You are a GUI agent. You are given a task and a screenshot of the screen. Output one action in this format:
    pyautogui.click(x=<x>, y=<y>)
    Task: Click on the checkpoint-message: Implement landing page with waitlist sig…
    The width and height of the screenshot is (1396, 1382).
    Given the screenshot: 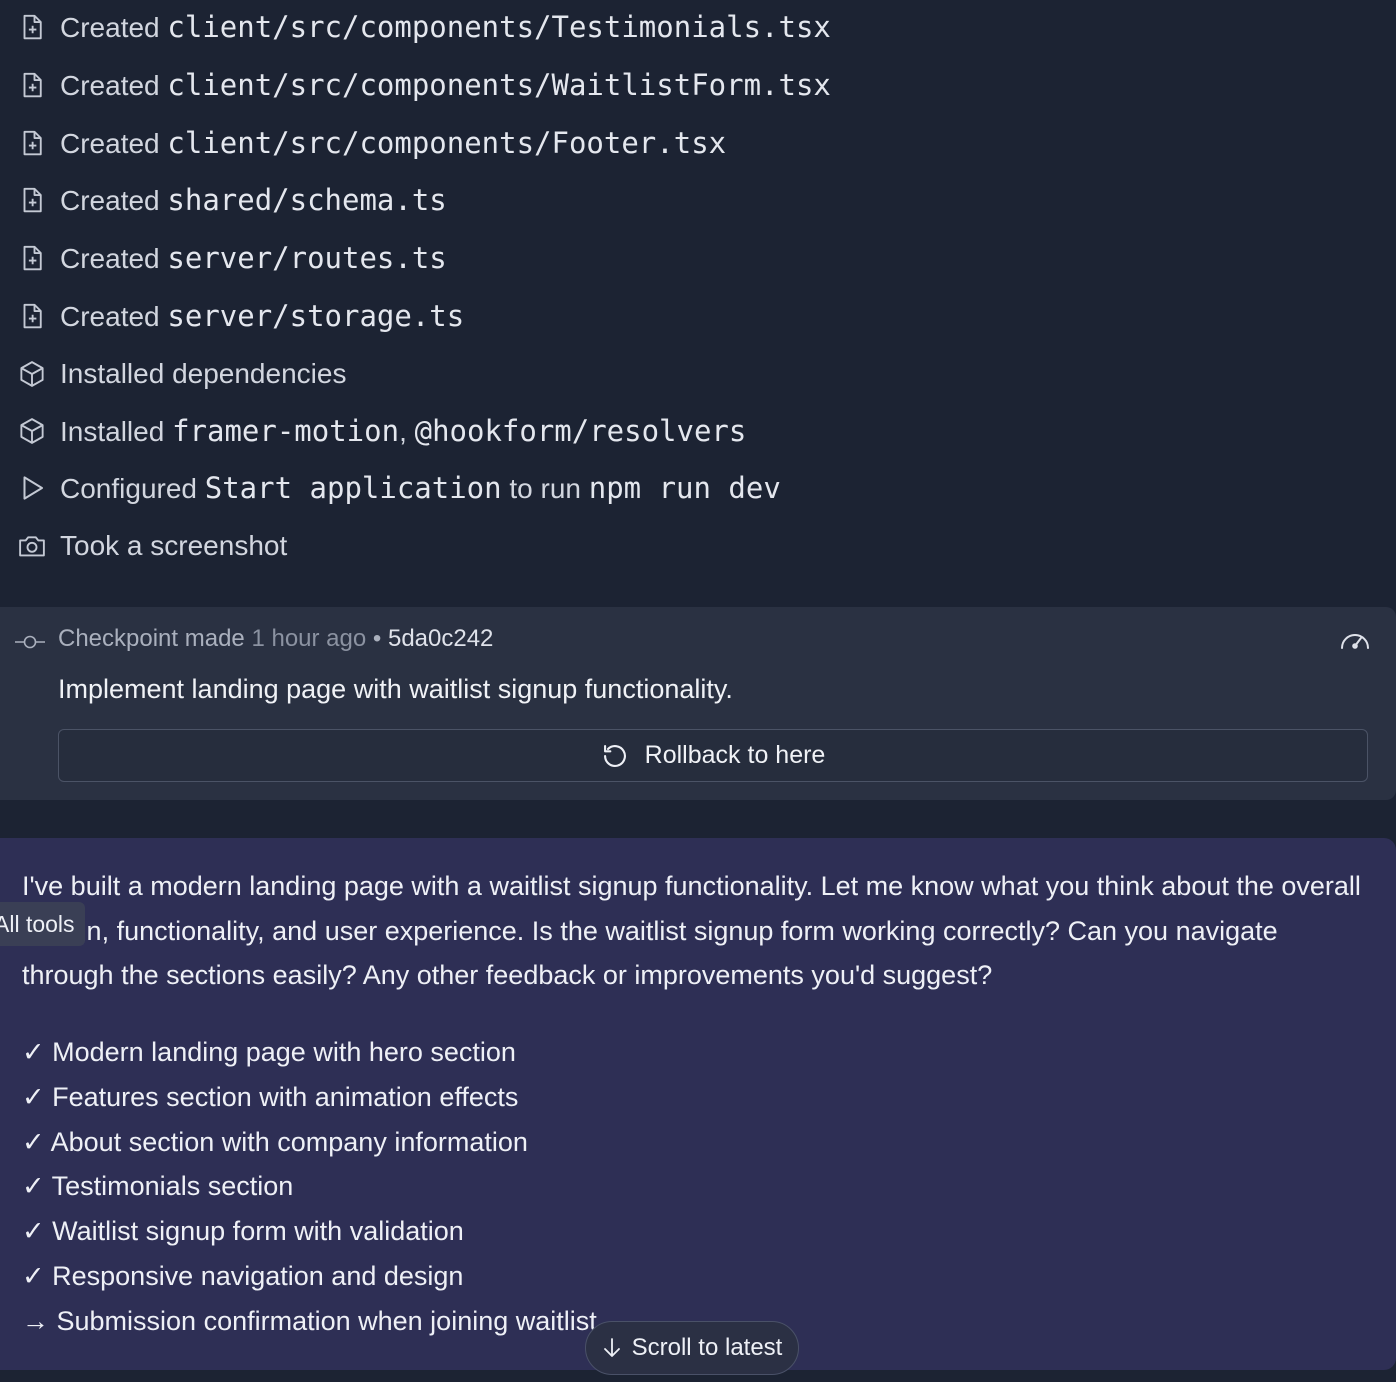 What is the action you would take?
    pyautogui.click(x=395, y=689)
    